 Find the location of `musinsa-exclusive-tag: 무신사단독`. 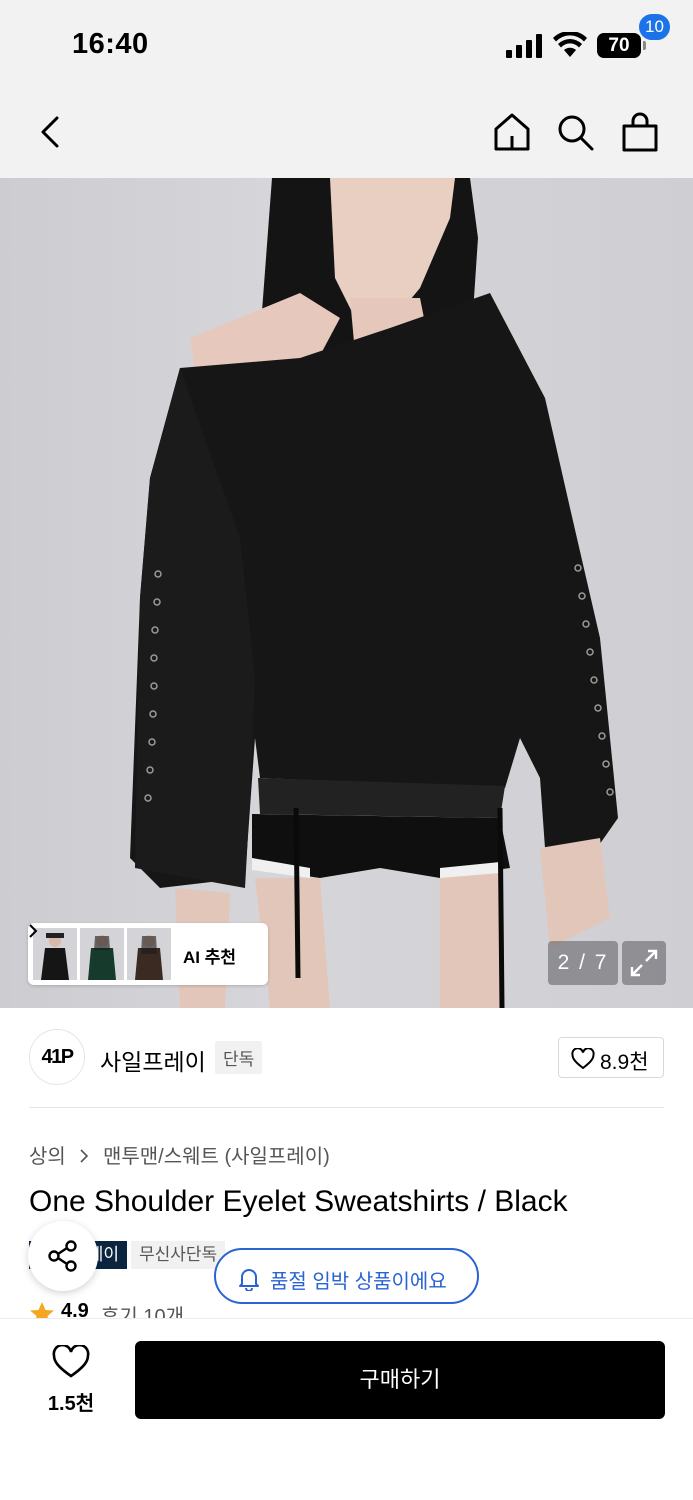

musinsa-exclusive-tag: 무신사단독 is located at coordinates (178, 1255).